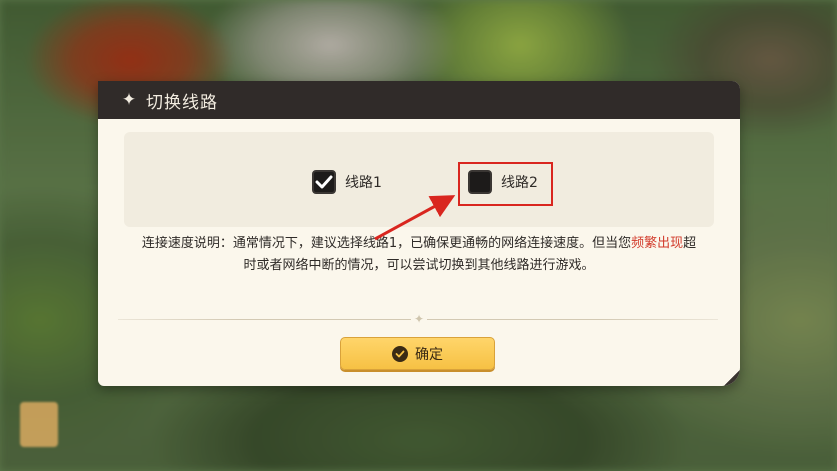 The height and width of the screenshot is (471, 837). Describe the element at coordinates (182, 102) in the screenshot. I see `dialog-title: 切换线路` at that location.